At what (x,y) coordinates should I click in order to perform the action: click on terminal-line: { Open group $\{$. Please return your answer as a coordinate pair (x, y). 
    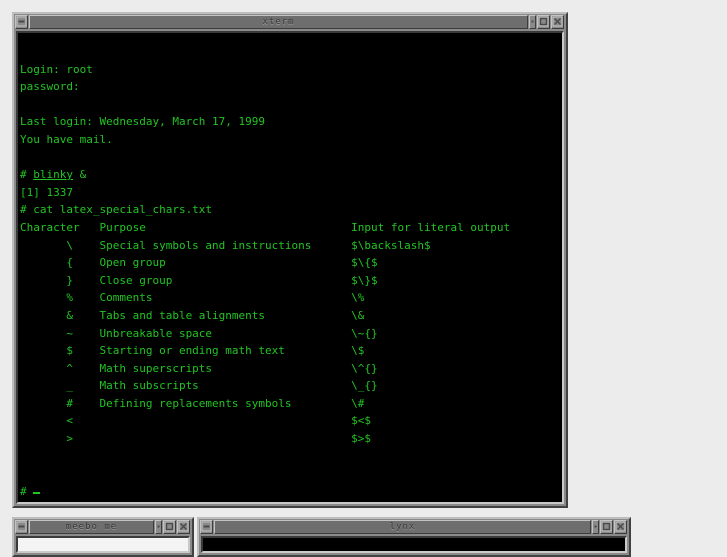
    Looking at the image, I should click on (199, 263).